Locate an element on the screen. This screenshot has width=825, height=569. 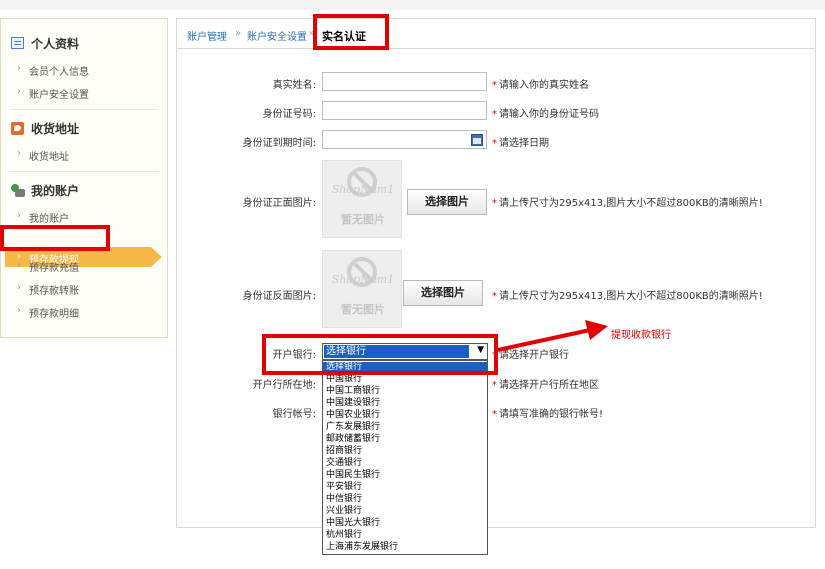
profile-card-icon is located at coordinates (17, 43).